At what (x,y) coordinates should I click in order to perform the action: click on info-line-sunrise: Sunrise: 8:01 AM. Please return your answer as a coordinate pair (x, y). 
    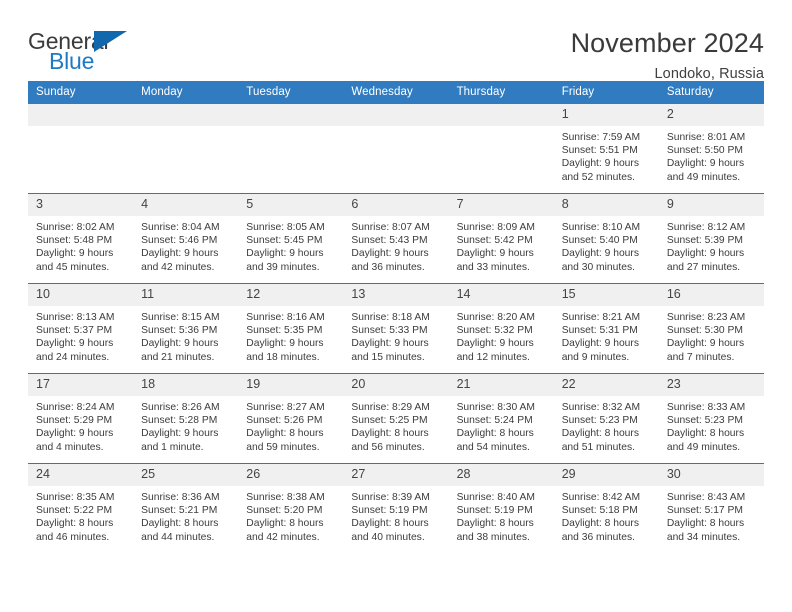
    Looking at the image, I should click on (706, 137).